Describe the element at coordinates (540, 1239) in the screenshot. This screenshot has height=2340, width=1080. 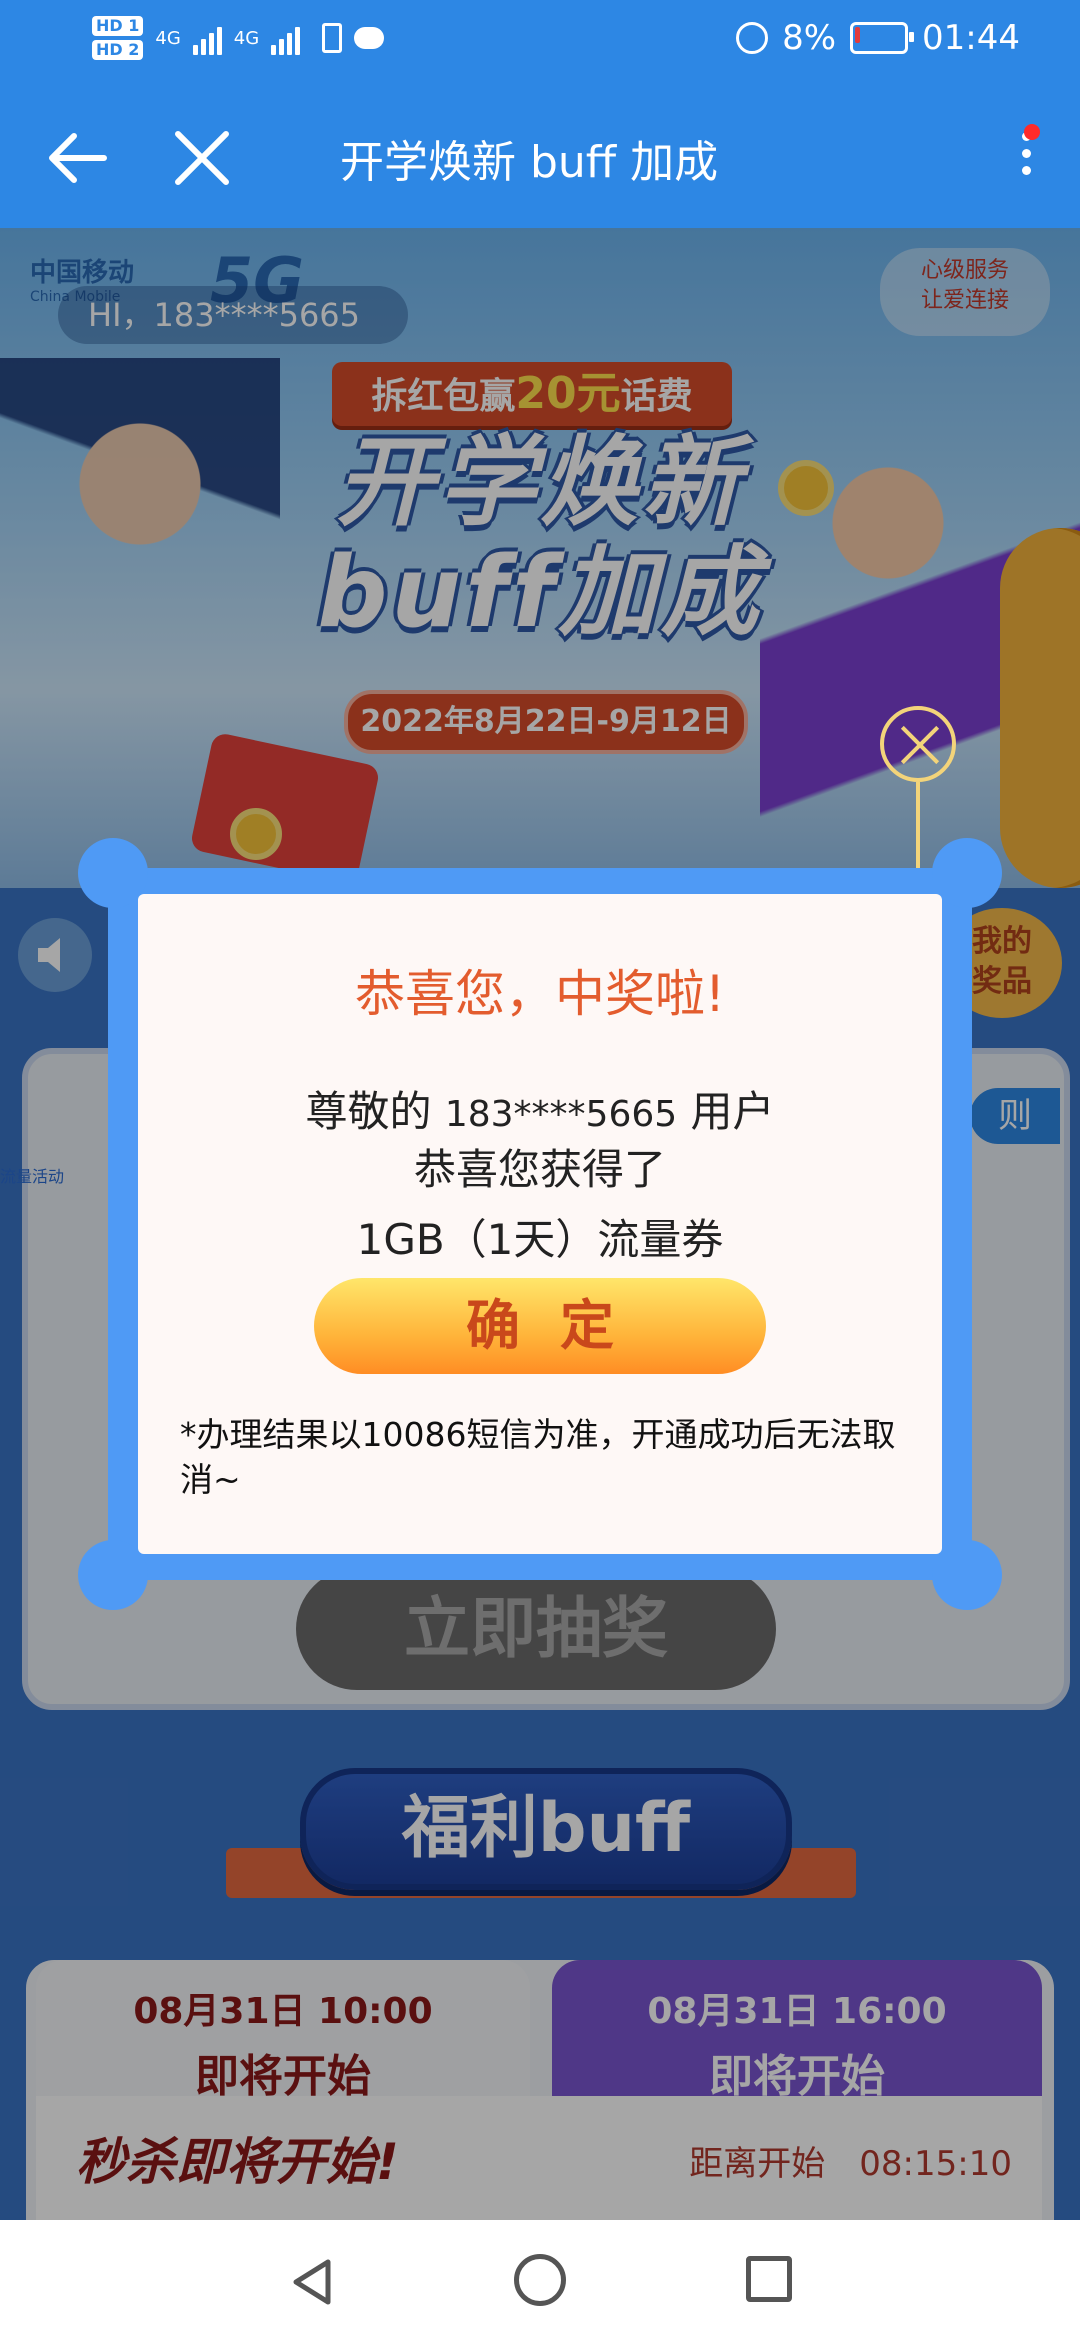
I see `prize-name: 1GB（1天）流量券` at that location.